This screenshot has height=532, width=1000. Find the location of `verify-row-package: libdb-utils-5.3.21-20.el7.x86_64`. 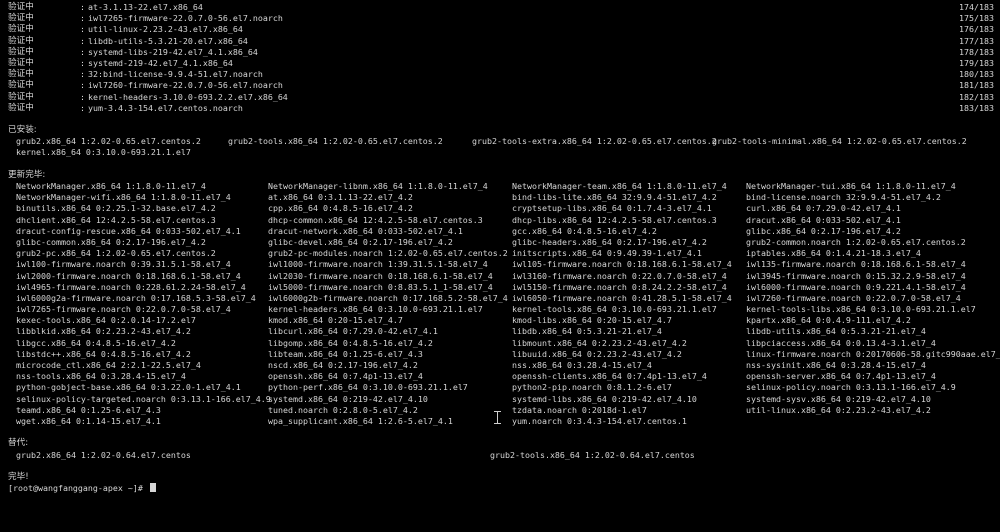

verify-row-package: libdb-utils-5.3.21-20.el7.x86_64 is located at coordinates (168, 40).